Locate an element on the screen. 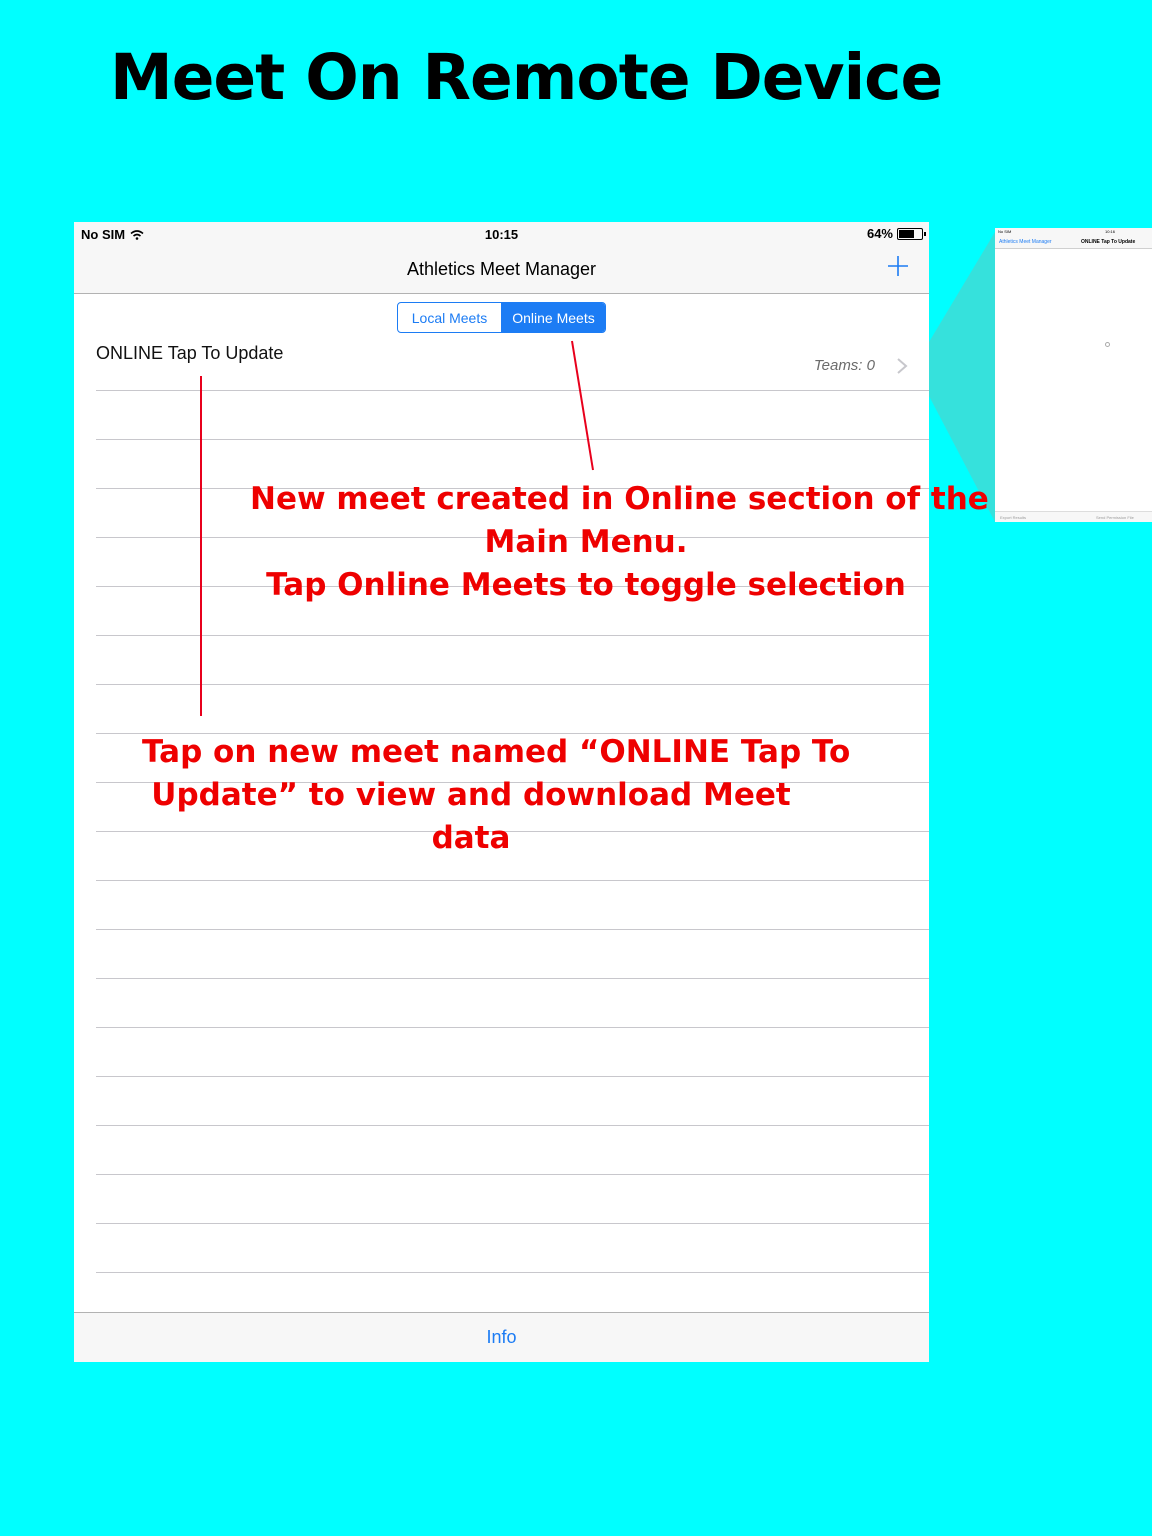 Image resolution: width=1152 pixels, height=1536 pixels. pointer-to-online-tab is located at coordinates (582, 405).